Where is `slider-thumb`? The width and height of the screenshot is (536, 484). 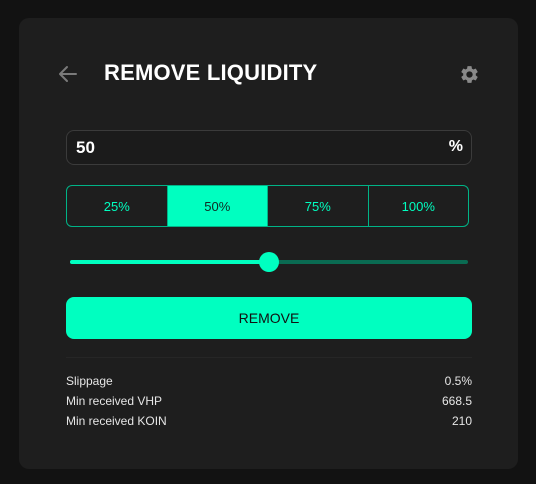
slider-thumb is located at coordinates (269, 262).